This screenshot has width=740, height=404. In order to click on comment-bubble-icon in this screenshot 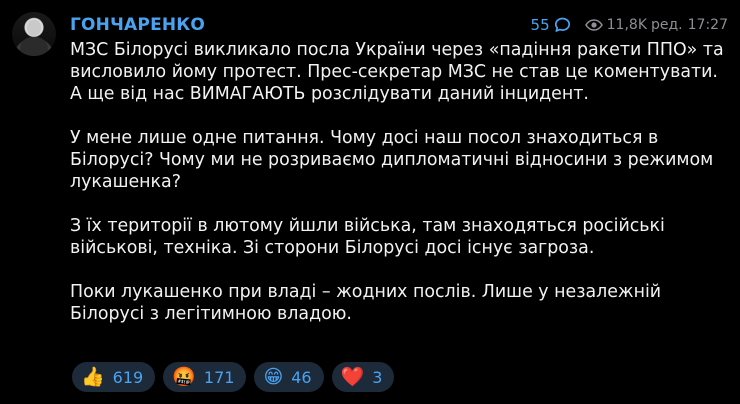, I will do `click(562, 24)`.